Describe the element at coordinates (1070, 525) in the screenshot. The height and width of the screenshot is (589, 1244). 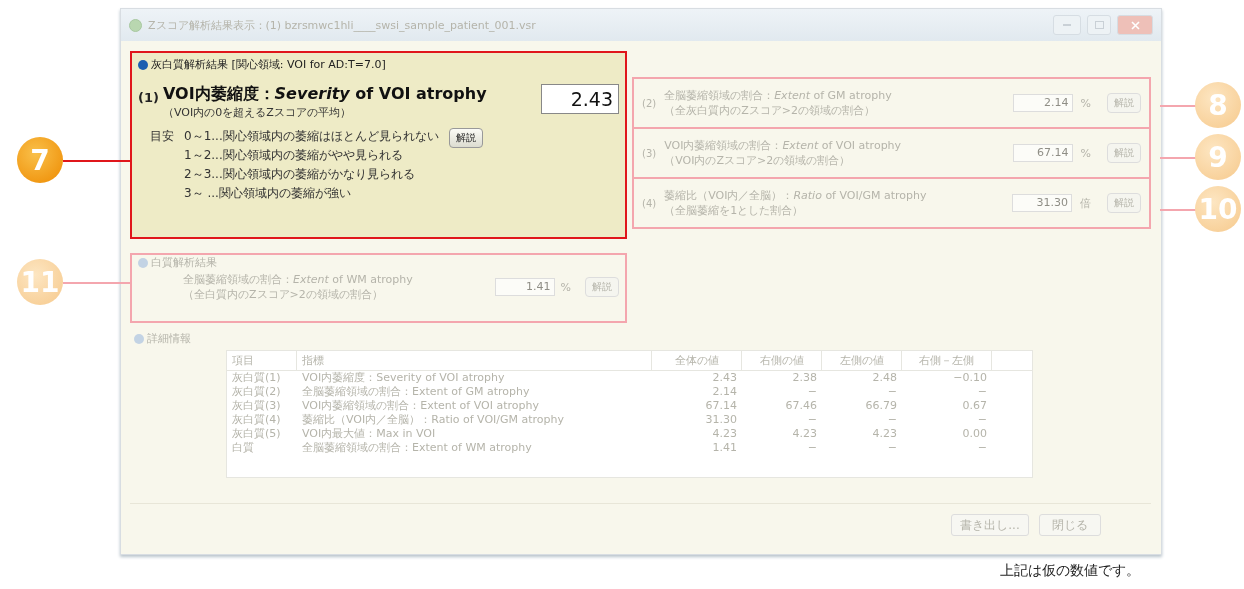
I see `close-dialog-button: 閉じる` at that location.